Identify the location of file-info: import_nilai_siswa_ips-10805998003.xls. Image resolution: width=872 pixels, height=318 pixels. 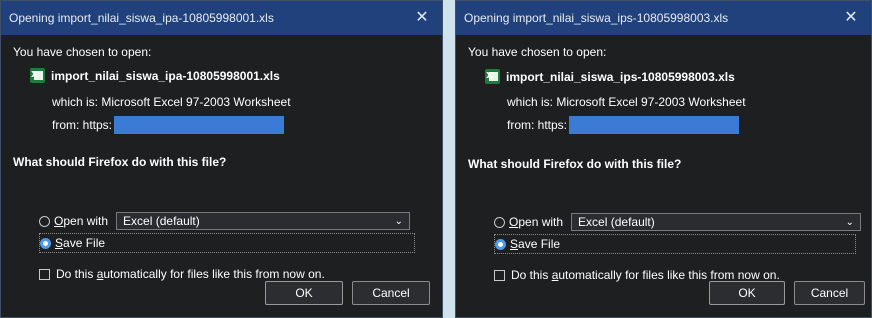
(610, 76).